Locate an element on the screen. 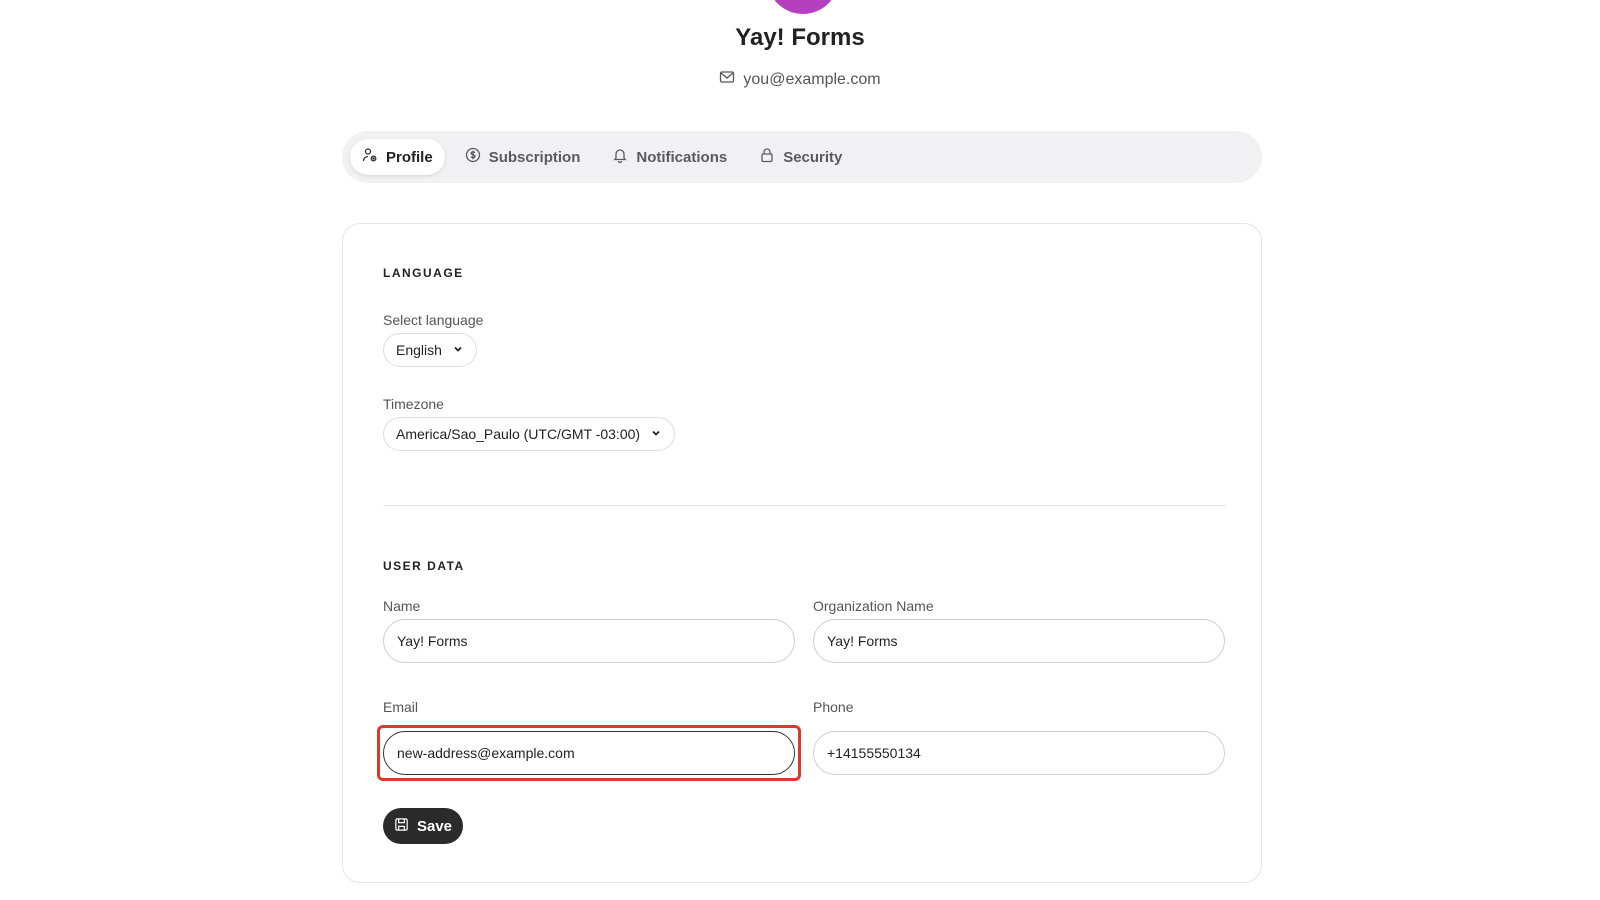 The width and height of the screenshot is (1600, 900). tab-profile: Profile is located at coordinates (397, 157).